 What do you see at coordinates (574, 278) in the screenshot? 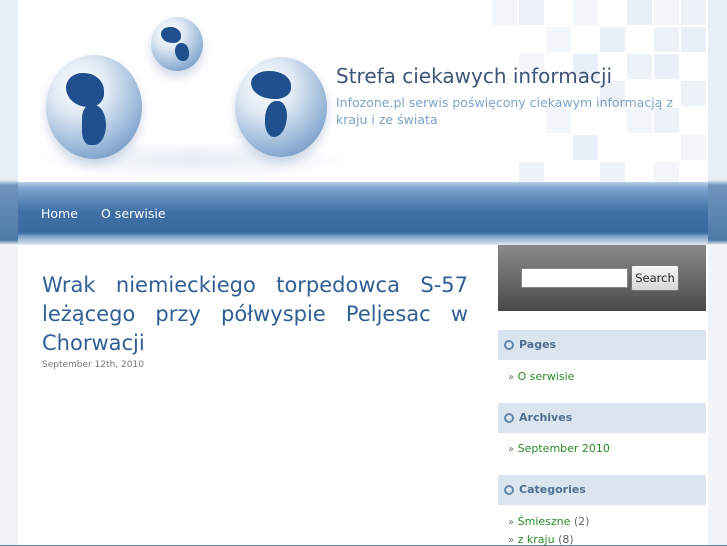
I see `search-input` at bounding box center [574, 278].